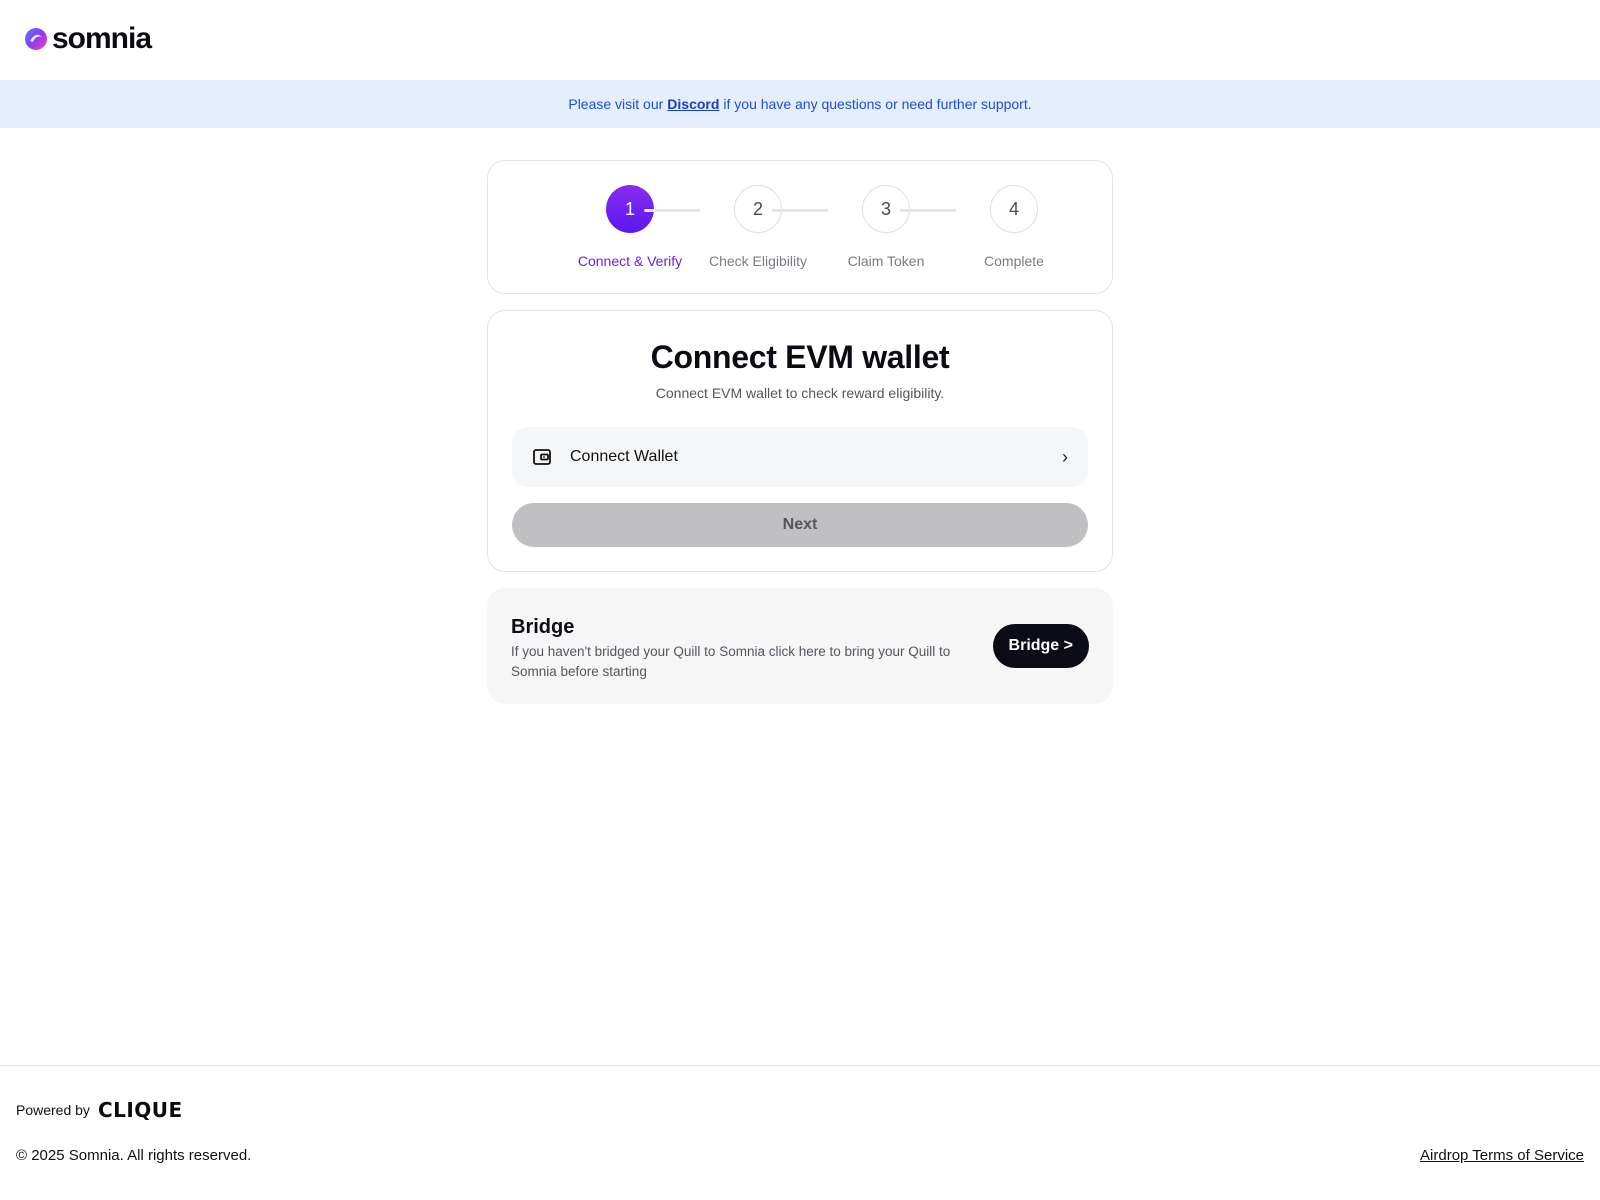 This screenshot has width=1600, height=1200. I want to click on bridge-title: Bridge, so click(543, 627).